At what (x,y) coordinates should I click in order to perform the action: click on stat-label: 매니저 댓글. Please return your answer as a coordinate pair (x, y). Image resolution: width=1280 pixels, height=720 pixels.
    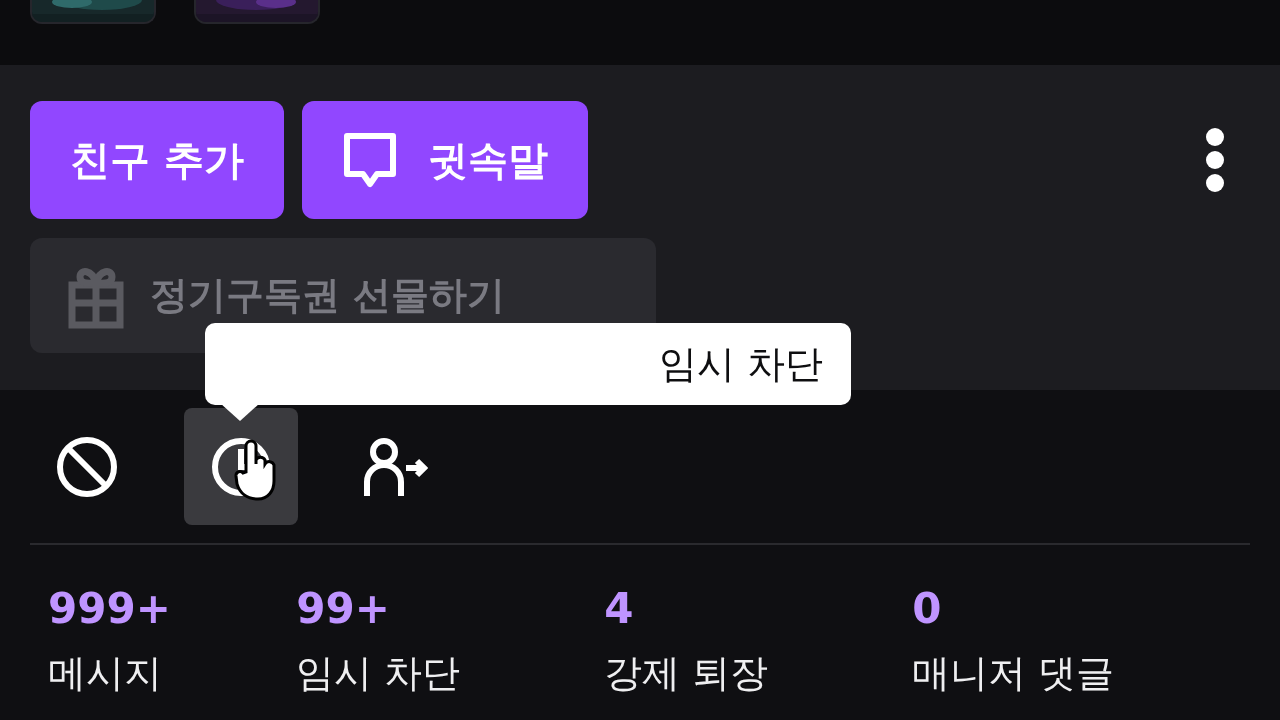
    Looking at the image, I should click on (1014, 673).